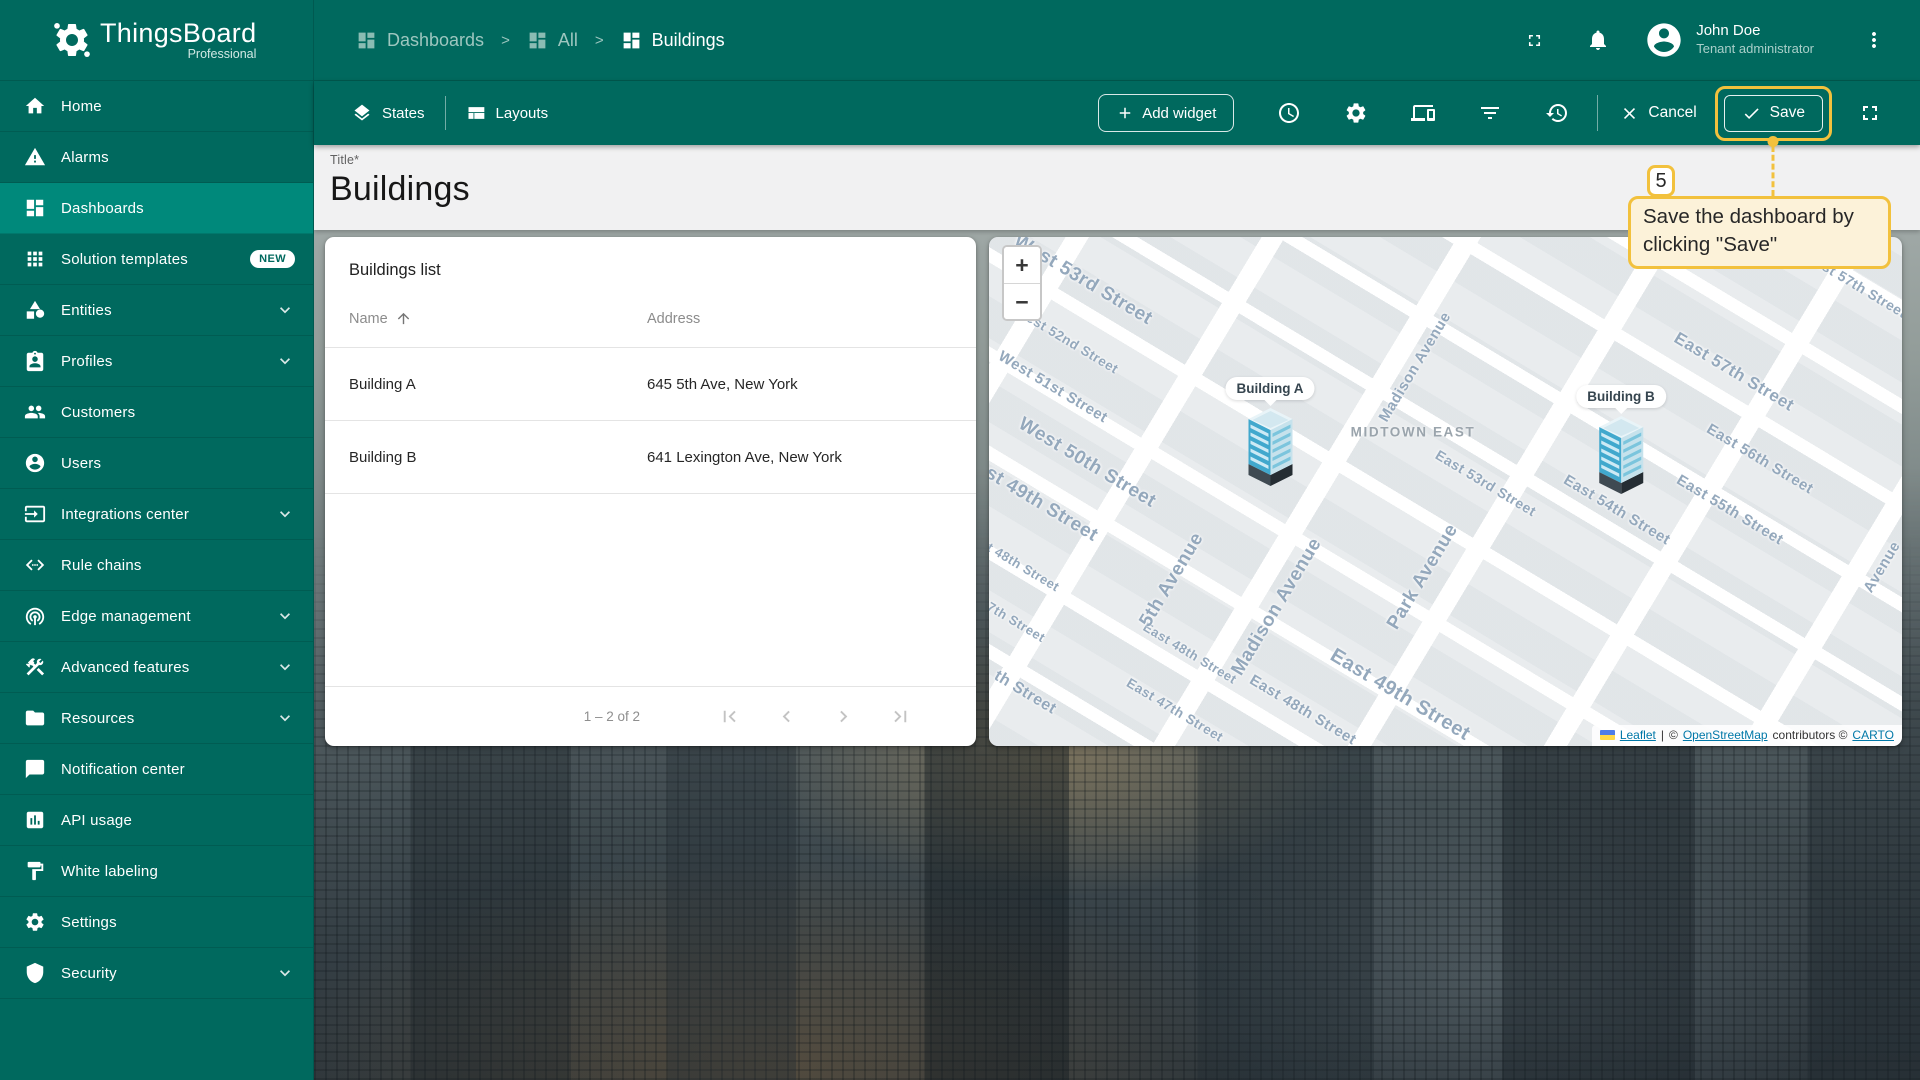  Describe the element at coordinates (156, 769) in the screenshot. I see `sidebar-item-notification-center: Notification center` at that location.